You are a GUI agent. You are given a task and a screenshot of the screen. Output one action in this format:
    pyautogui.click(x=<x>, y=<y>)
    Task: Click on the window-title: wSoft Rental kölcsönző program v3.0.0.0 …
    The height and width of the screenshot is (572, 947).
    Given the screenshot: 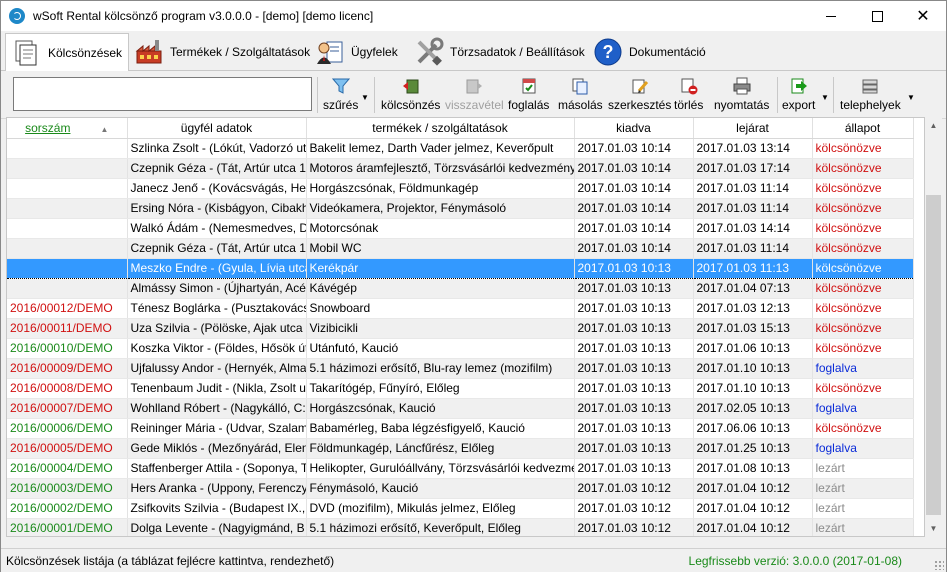 What is the action you would take?
    pyautogui.click(x=203, y=16)
    